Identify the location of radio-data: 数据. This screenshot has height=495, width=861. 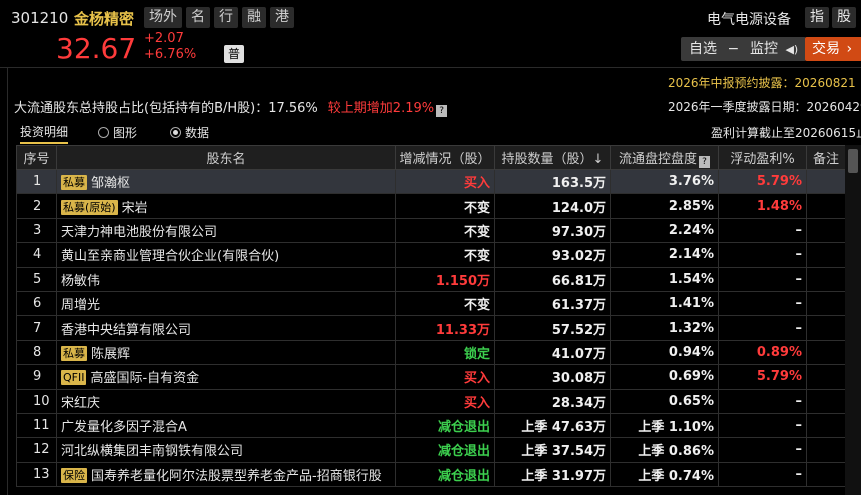
(189, 132).